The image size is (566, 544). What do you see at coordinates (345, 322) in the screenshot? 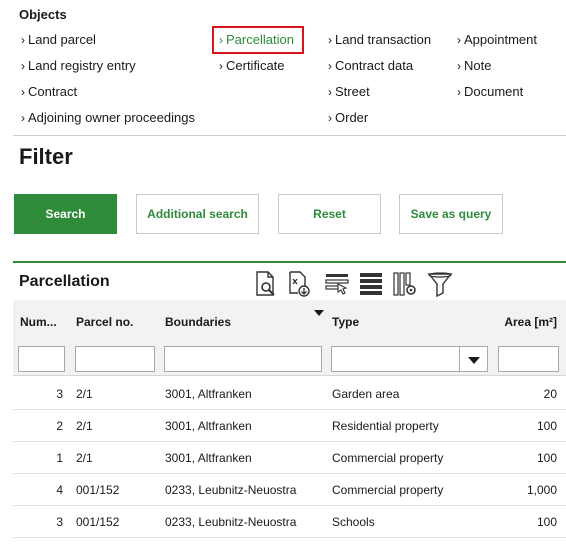
I see `column-header-type: Type` at bounding box center [345, 322].